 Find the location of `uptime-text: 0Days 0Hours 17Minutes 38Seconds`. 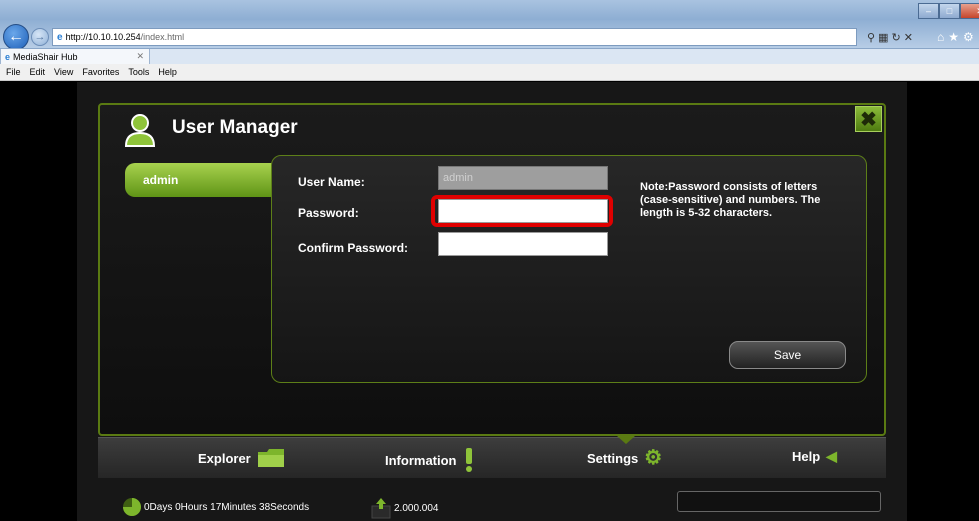

uptime-text: 0Days 0Hours 17Minutes 38Seconds is located at coordinates (227, 507).